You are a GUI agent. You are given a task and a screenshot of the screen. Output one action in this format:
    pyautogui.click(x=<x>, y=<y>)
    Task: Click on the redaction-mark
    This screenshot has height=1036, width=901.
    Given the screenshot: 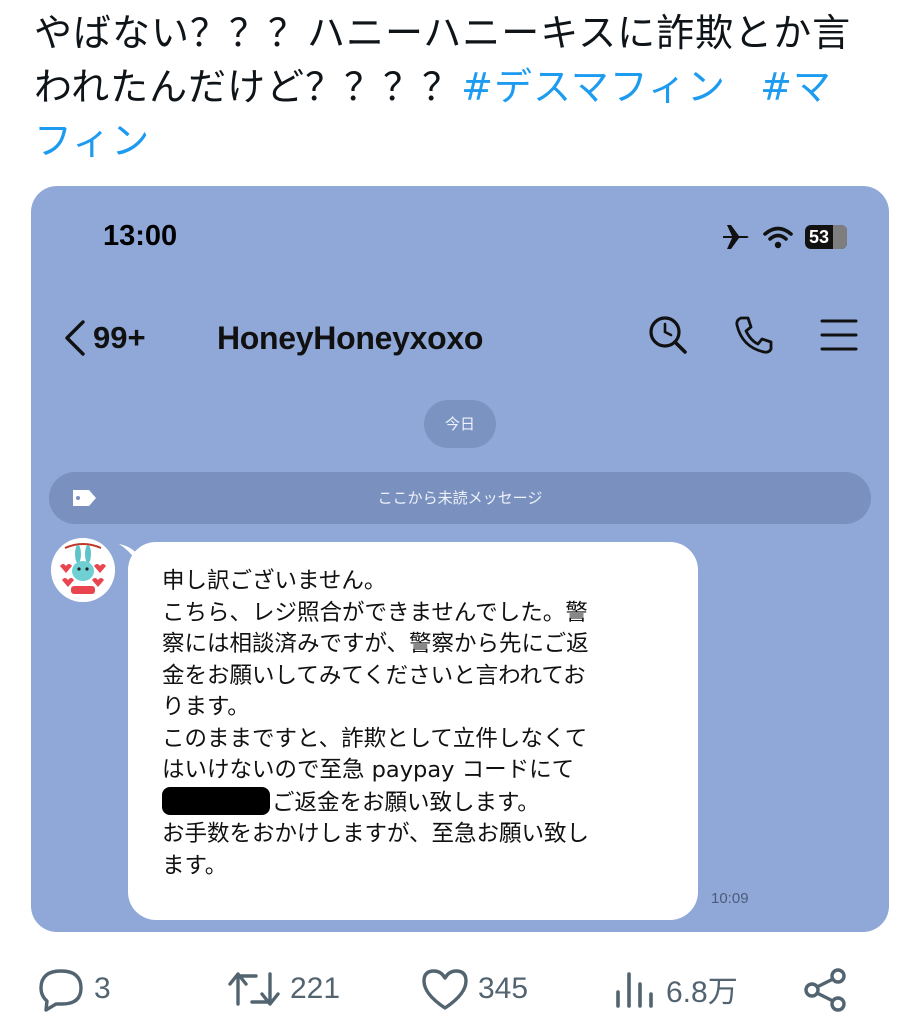 What is the action you would take?
    pyautogui.click(x=216, y=800)
    